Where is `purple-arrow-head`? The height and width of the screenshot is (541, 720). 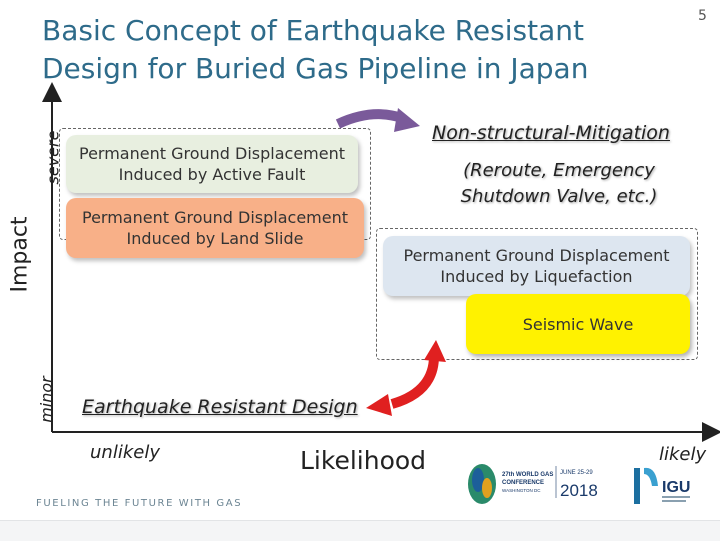 purple-arrow-head is located at coordinates (407, 120).